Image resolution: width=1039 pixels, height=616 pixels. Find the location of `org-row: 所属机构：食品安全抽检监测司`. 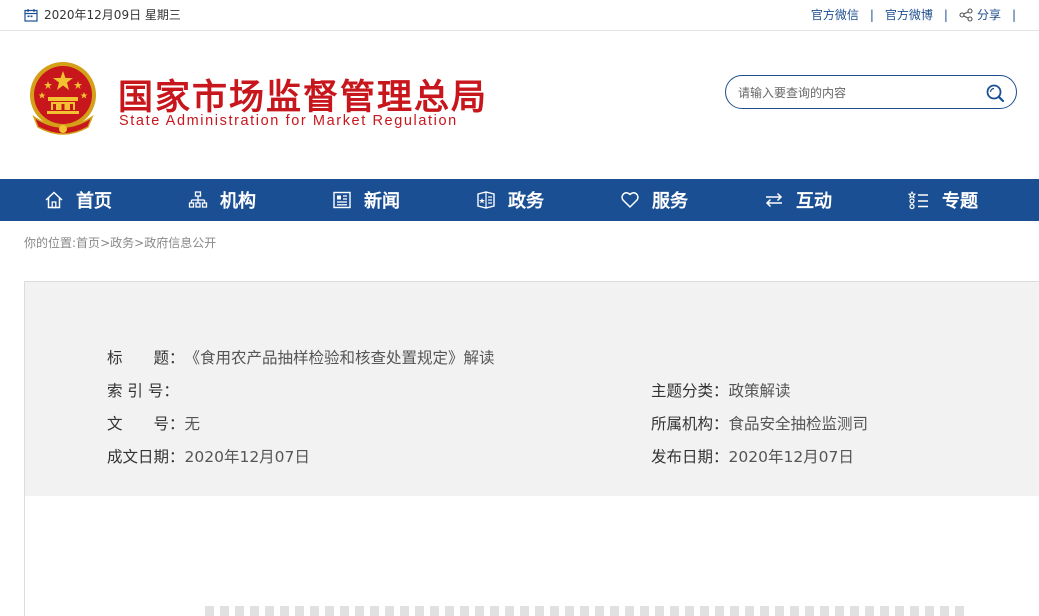

org-row: 所属机构：食品安全抽检监测司 is located at coordinates (759, 423).